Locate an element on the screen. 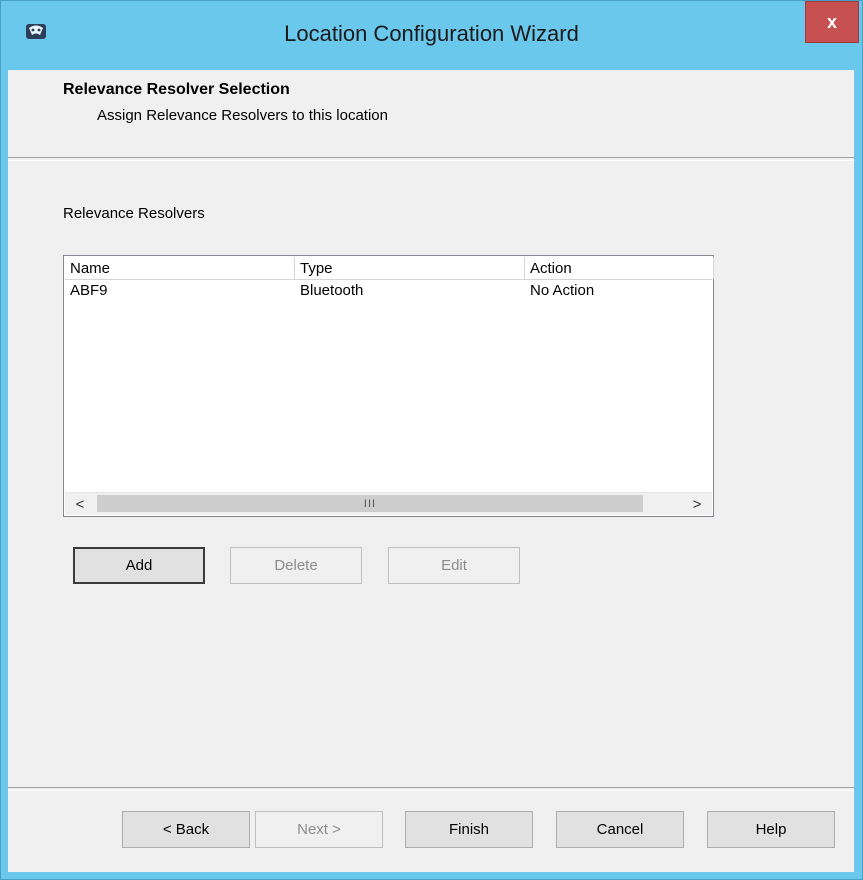 Image resolution: width=863 pixels, height=880 pixels. close-icon: x is located at coordinates (831, 21).